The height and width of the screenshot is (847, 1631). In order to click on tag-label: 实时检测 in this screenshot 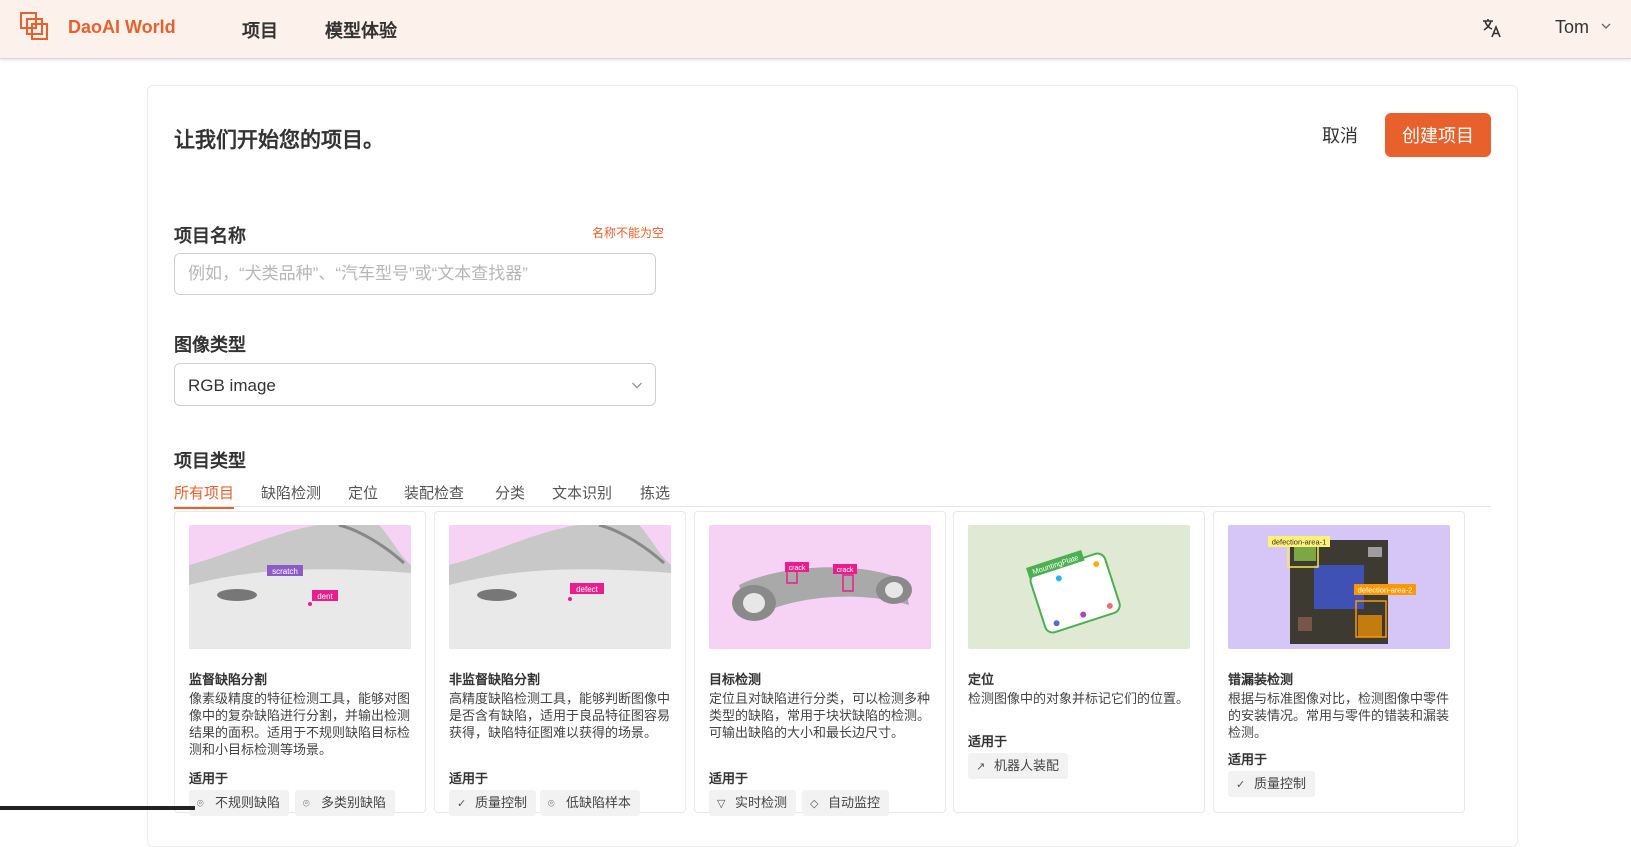, I will do `click(761, 802)`.